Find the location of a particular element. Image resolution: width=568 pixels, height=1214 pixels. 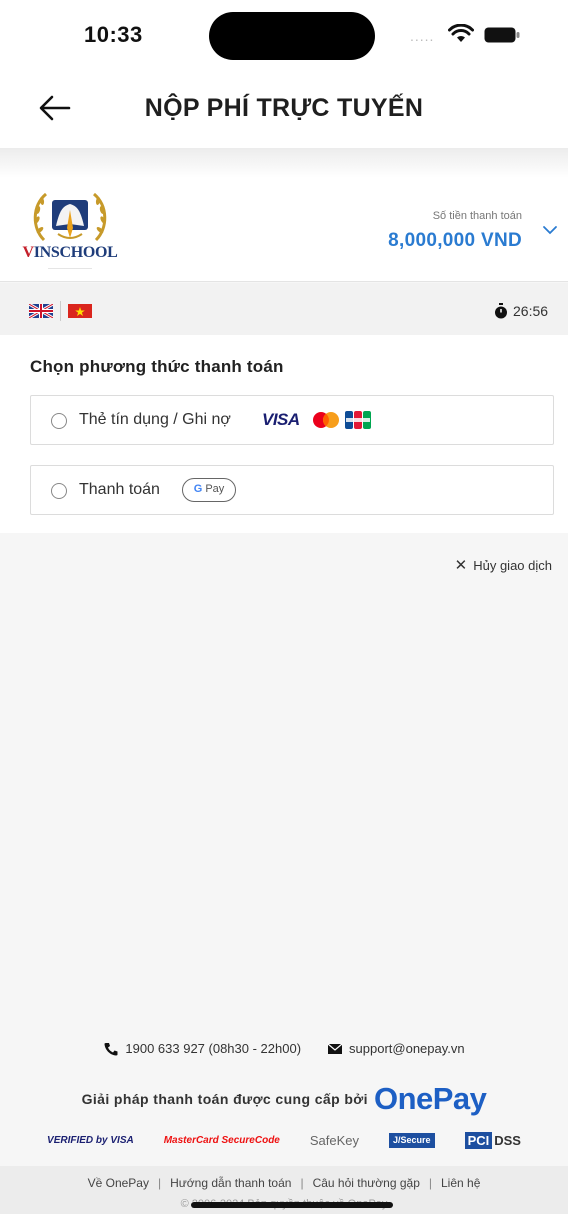

jcb-secure-badge: J/Secure is located at coordinates (412, 1140).